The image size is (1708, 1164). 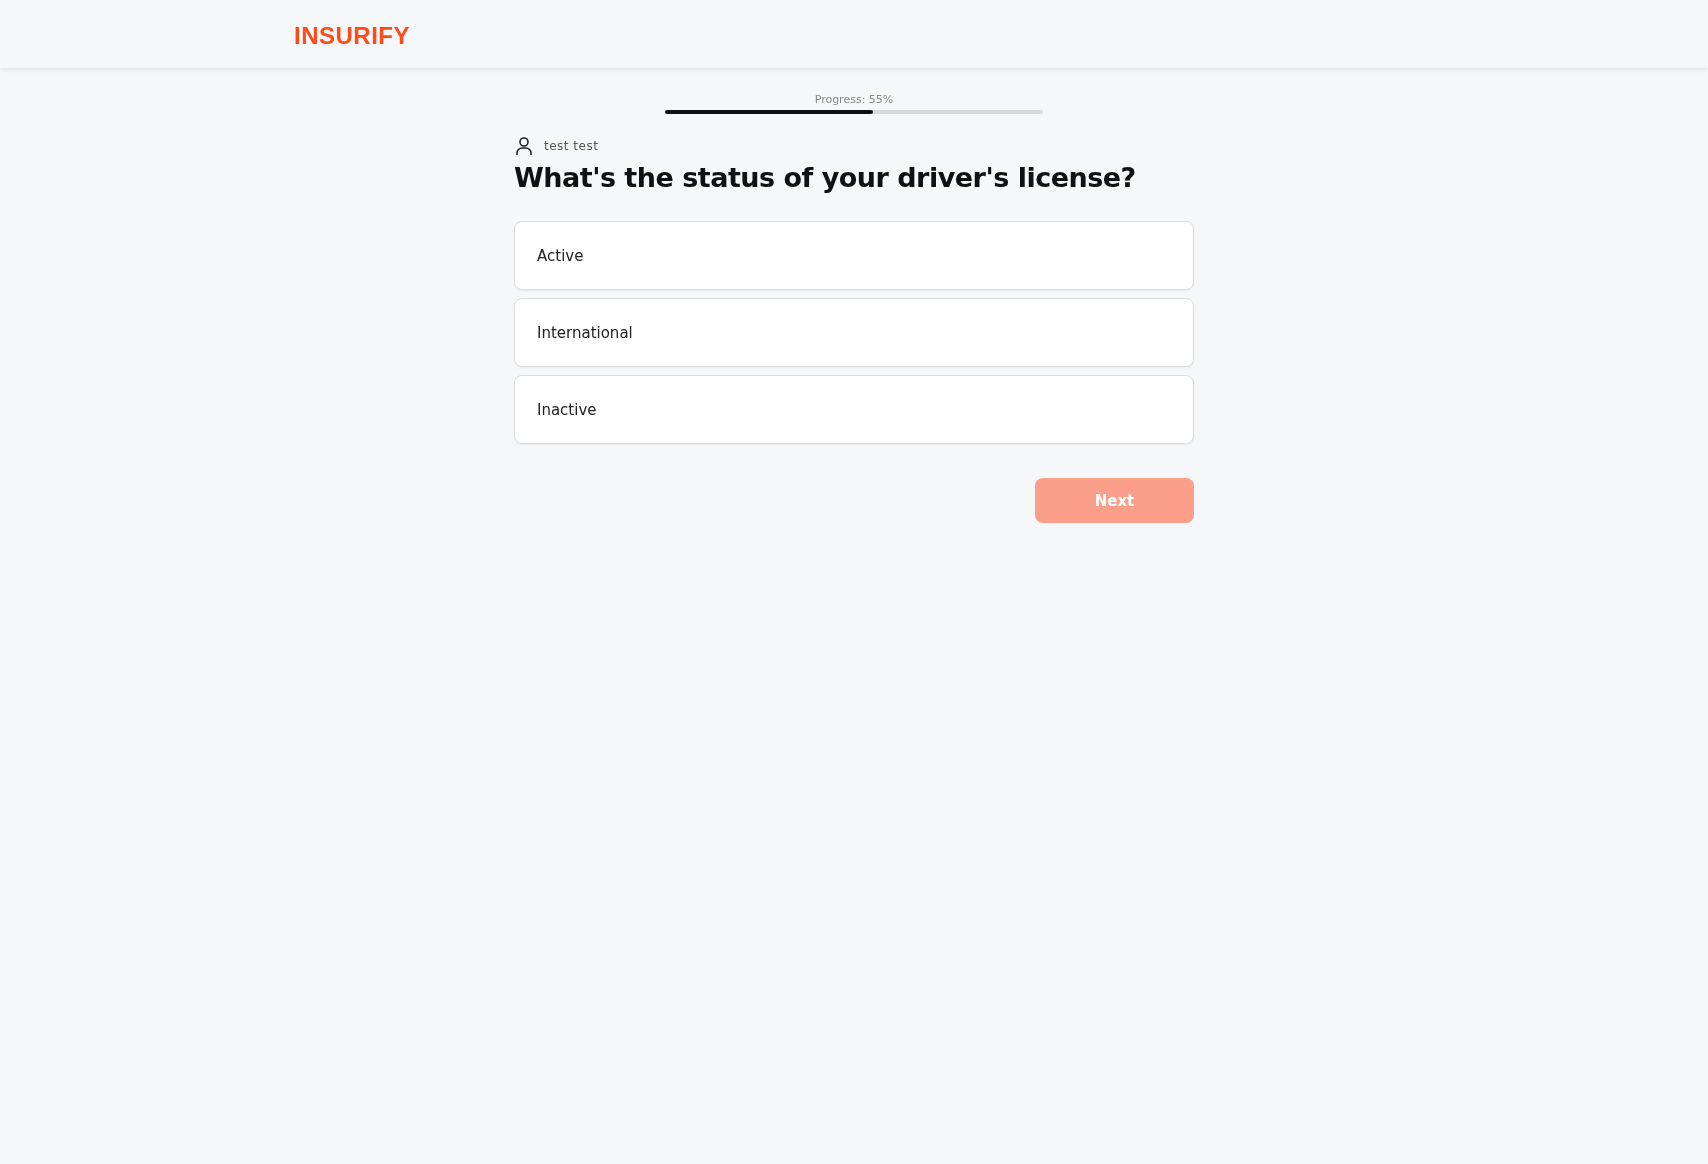 What do you see at coordinates (854, 255) in the screenshot?
I see `answer-option: Active` at bounding box center [854, 255].